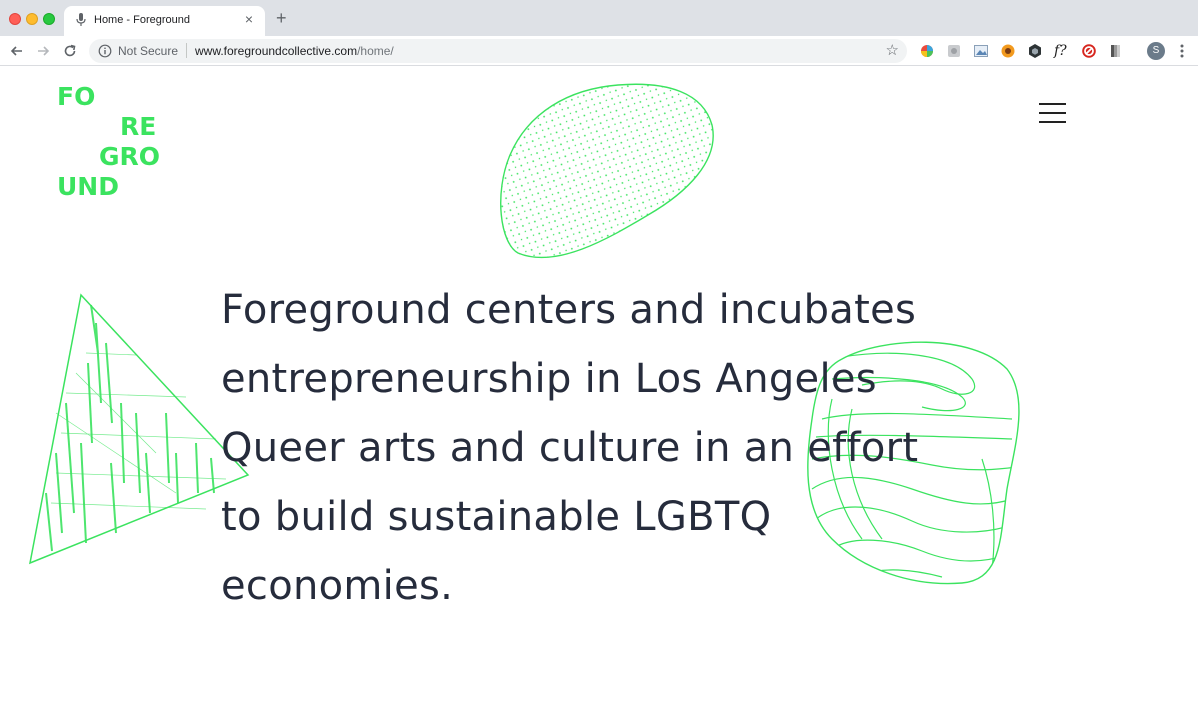 This screenshot has height=724, width=1198. Describe the element at coordinates (81, 19) in the screenshot. I see `microphone-icon` at that location.